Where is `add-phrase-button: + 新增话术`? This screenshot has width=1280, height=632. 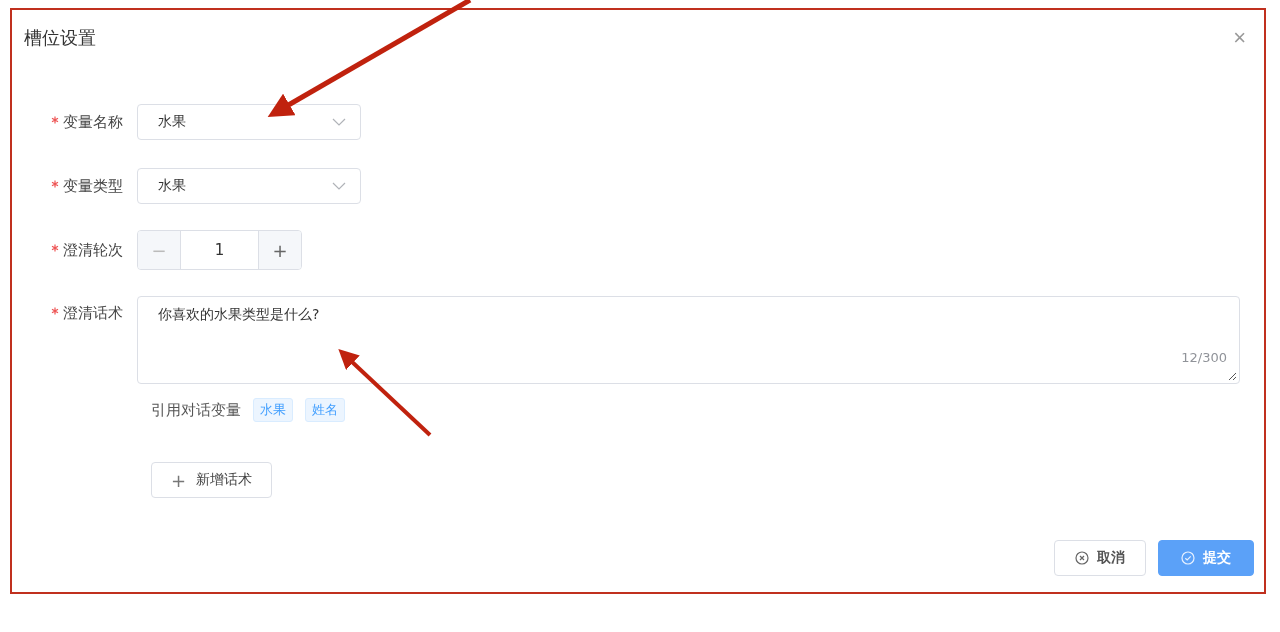 add-phrase-button: + 新增话术 is located at coordinates (212, 480).